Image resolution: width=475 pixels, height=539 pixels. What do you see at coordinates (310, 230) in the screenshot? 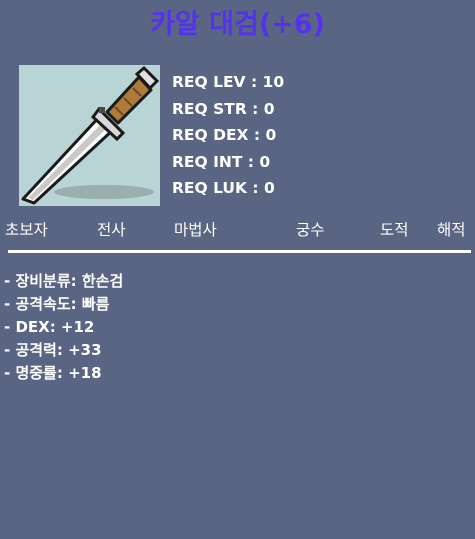
I see `job-archer: 궁수` at bounding box center [310, 230].